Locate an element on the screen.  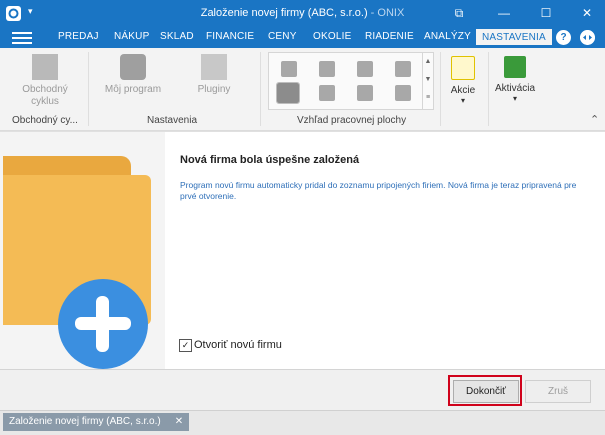
success-heading: Nová firma bola úspešne založená is located at coordinates (270, 160).